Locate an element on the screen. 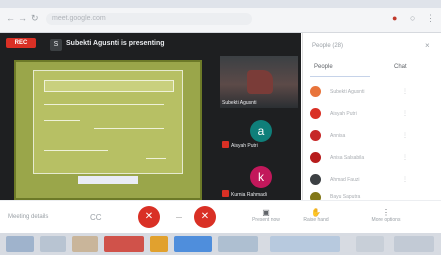 The image size is (441, 255). camera-toggle-button: ✕ is located at coordinates (205, 217).